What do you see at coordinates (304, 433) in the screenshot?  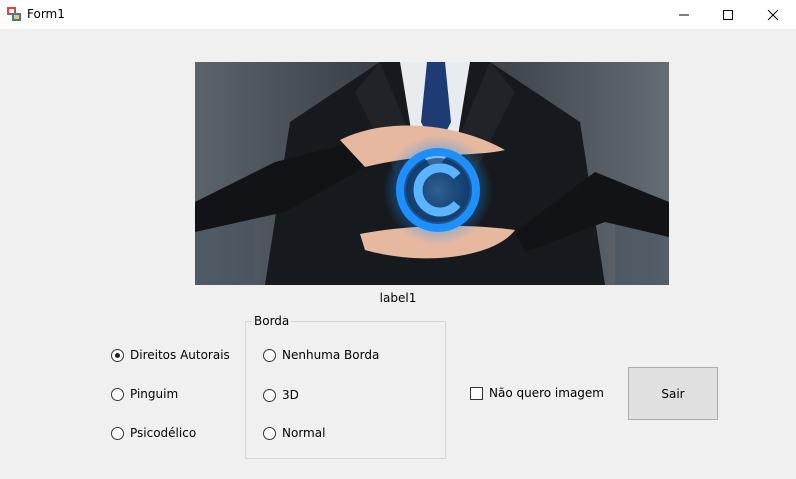 I see `radio-label: Normal` at bounding box center [304, 433].